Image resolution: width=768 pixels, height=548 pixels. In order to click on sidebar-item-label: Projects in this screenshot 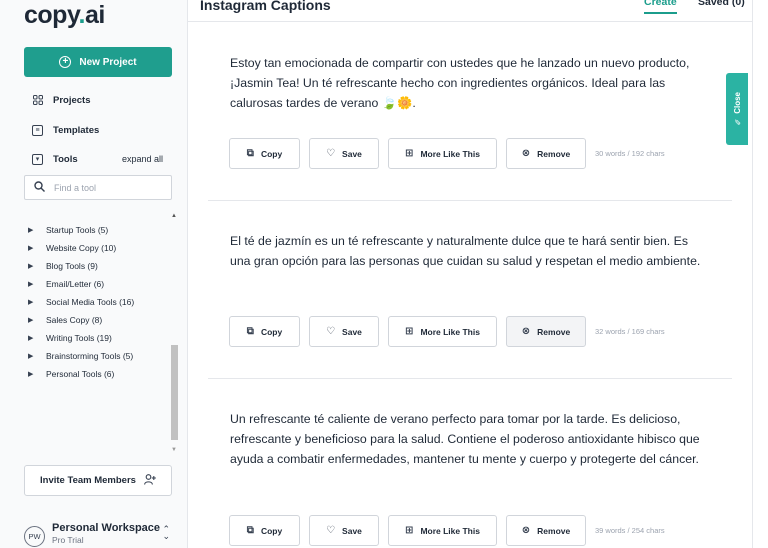, I will do `click(72, 100)`.